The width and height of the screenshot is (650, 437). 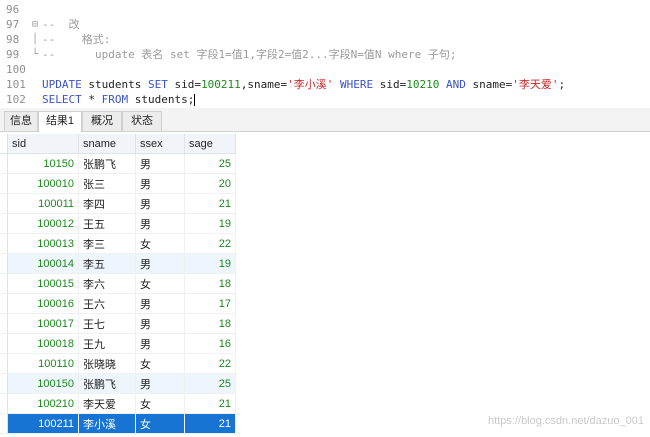 I want to click on cell-sid: 100011, so click(x=43, y=203).